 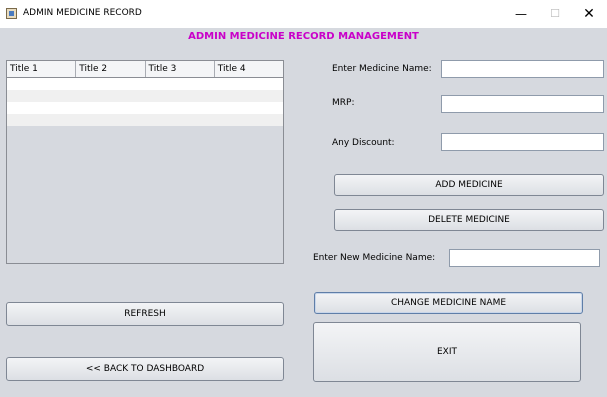 I want to click on discount-input, so click(x=522, y=142).